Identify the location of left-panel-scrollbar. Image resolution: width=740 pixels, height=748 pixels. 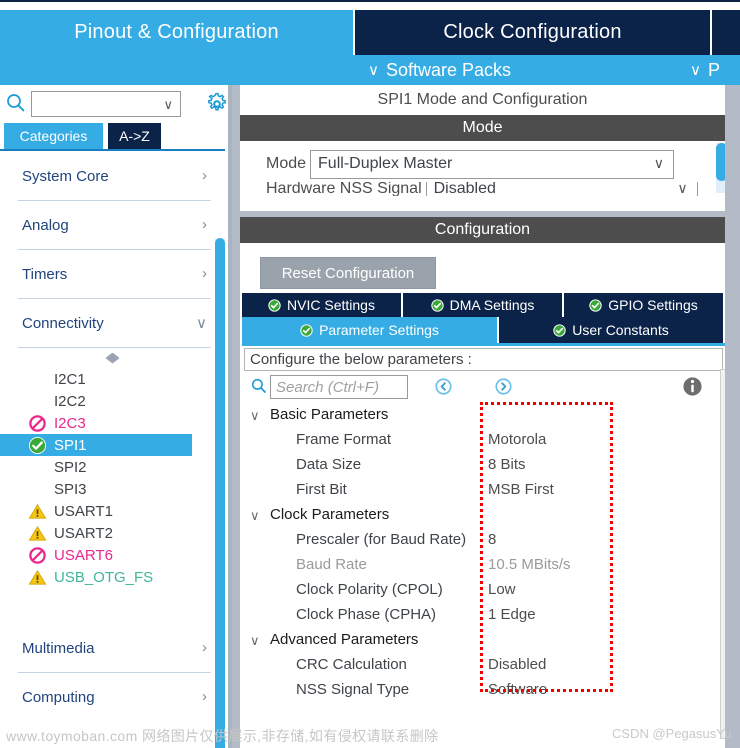
(220, 493).